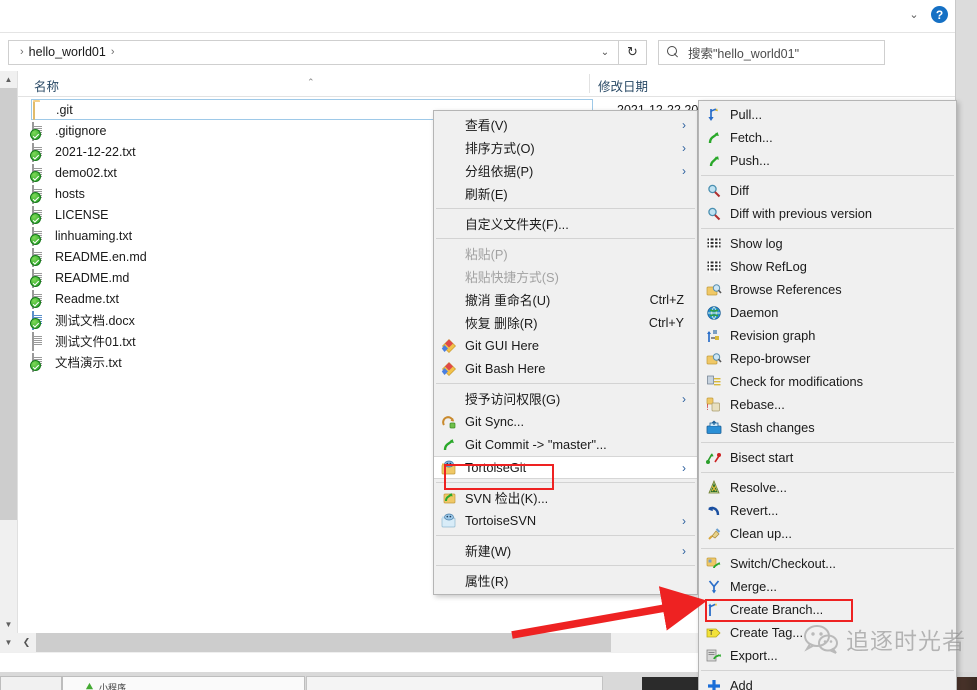  Describe the element at coordinates (323, 642) in the screenshot. I see `horizontal-scrollbar-thumb` at that location.